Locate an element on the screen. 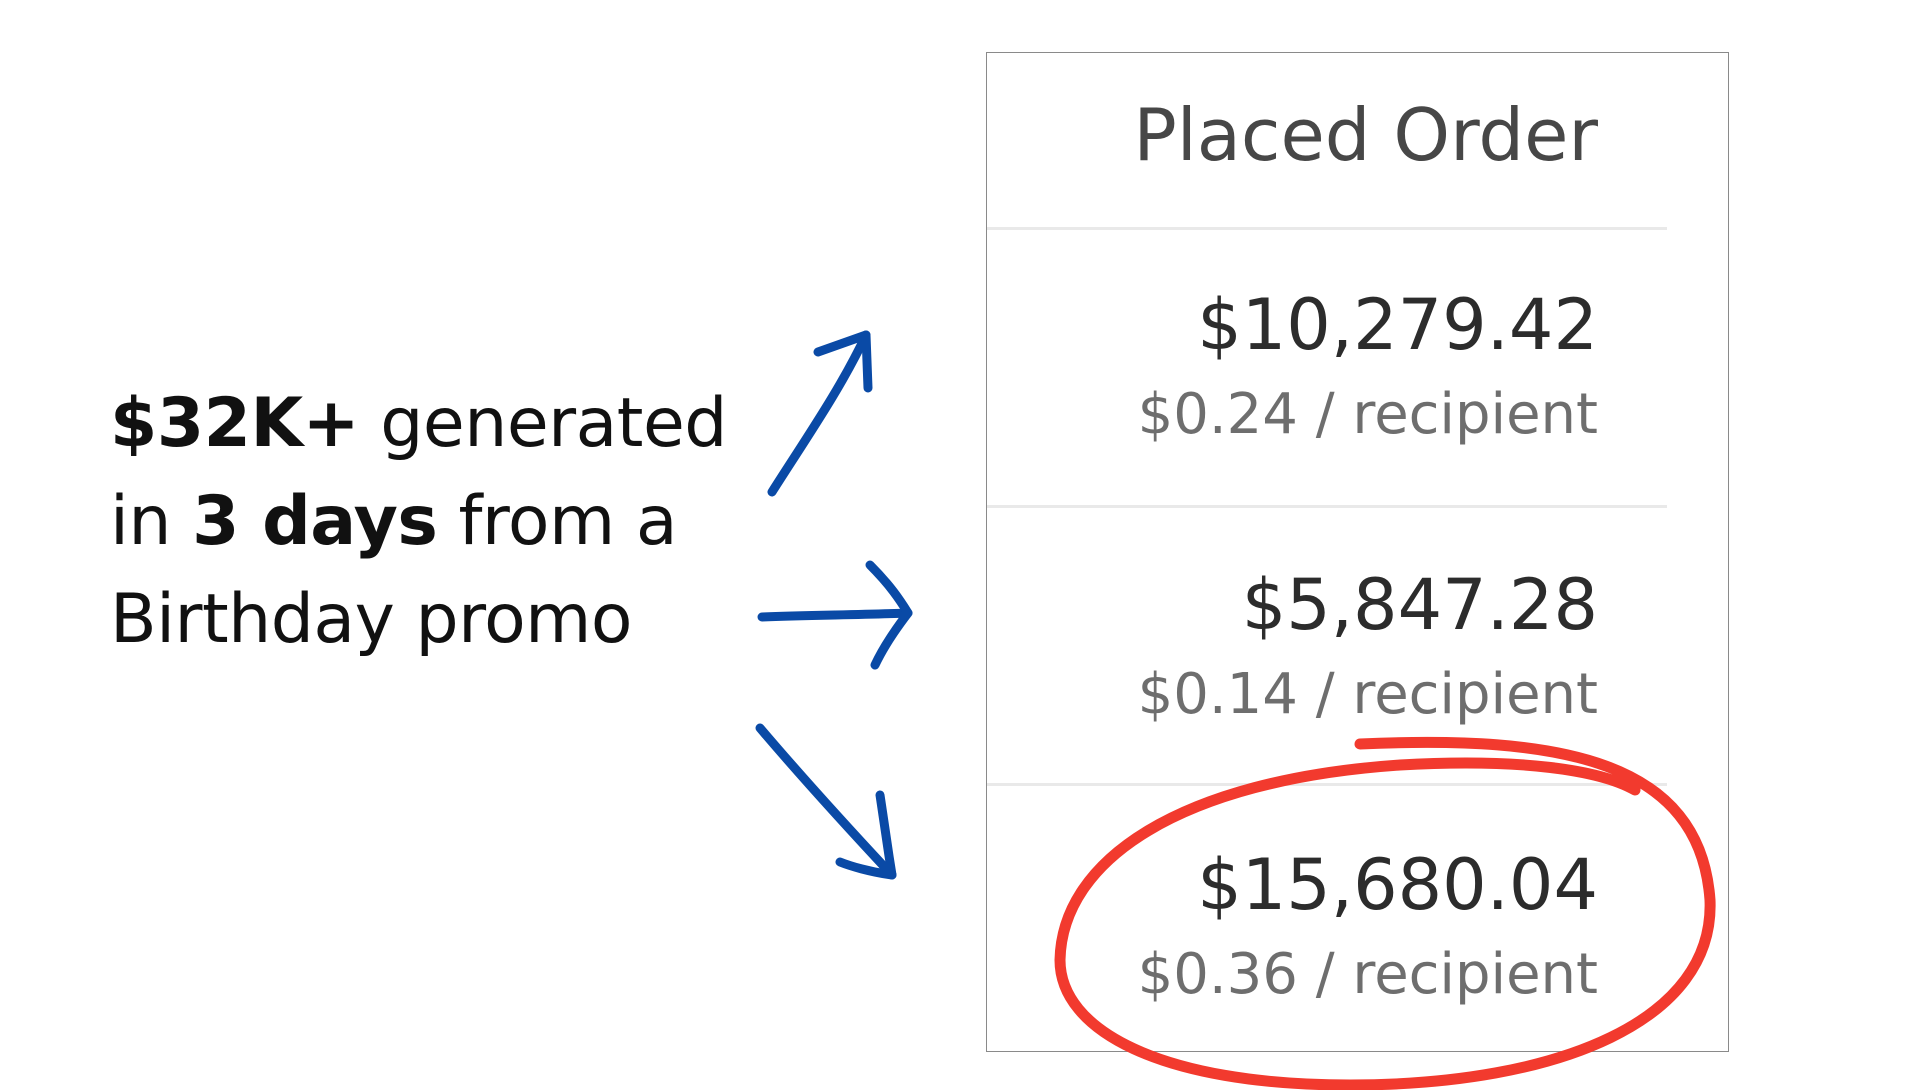 The height and width of the screenshot is (1090, 1920). headline-line-2: in 3 days from a is located at coordinates (420, 522).